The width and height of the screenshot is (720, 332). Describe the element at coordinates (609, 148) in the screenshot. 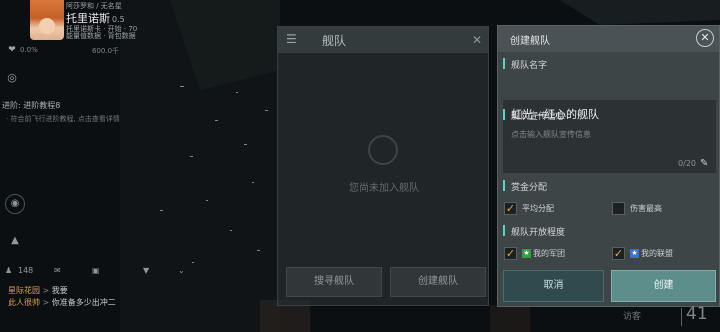

I see `slogan-input: 点击输入舰队宣传信息 0/20 ✎` at that location.